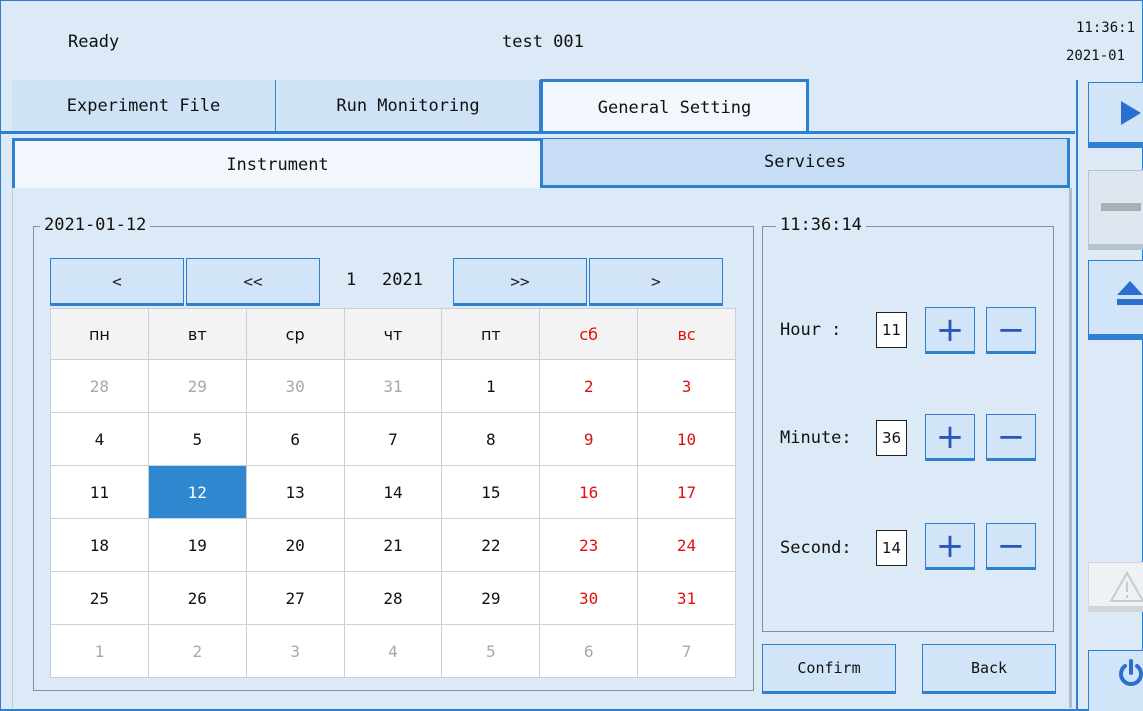  I want to click on hour-increment-button: +, so click(950, 330).